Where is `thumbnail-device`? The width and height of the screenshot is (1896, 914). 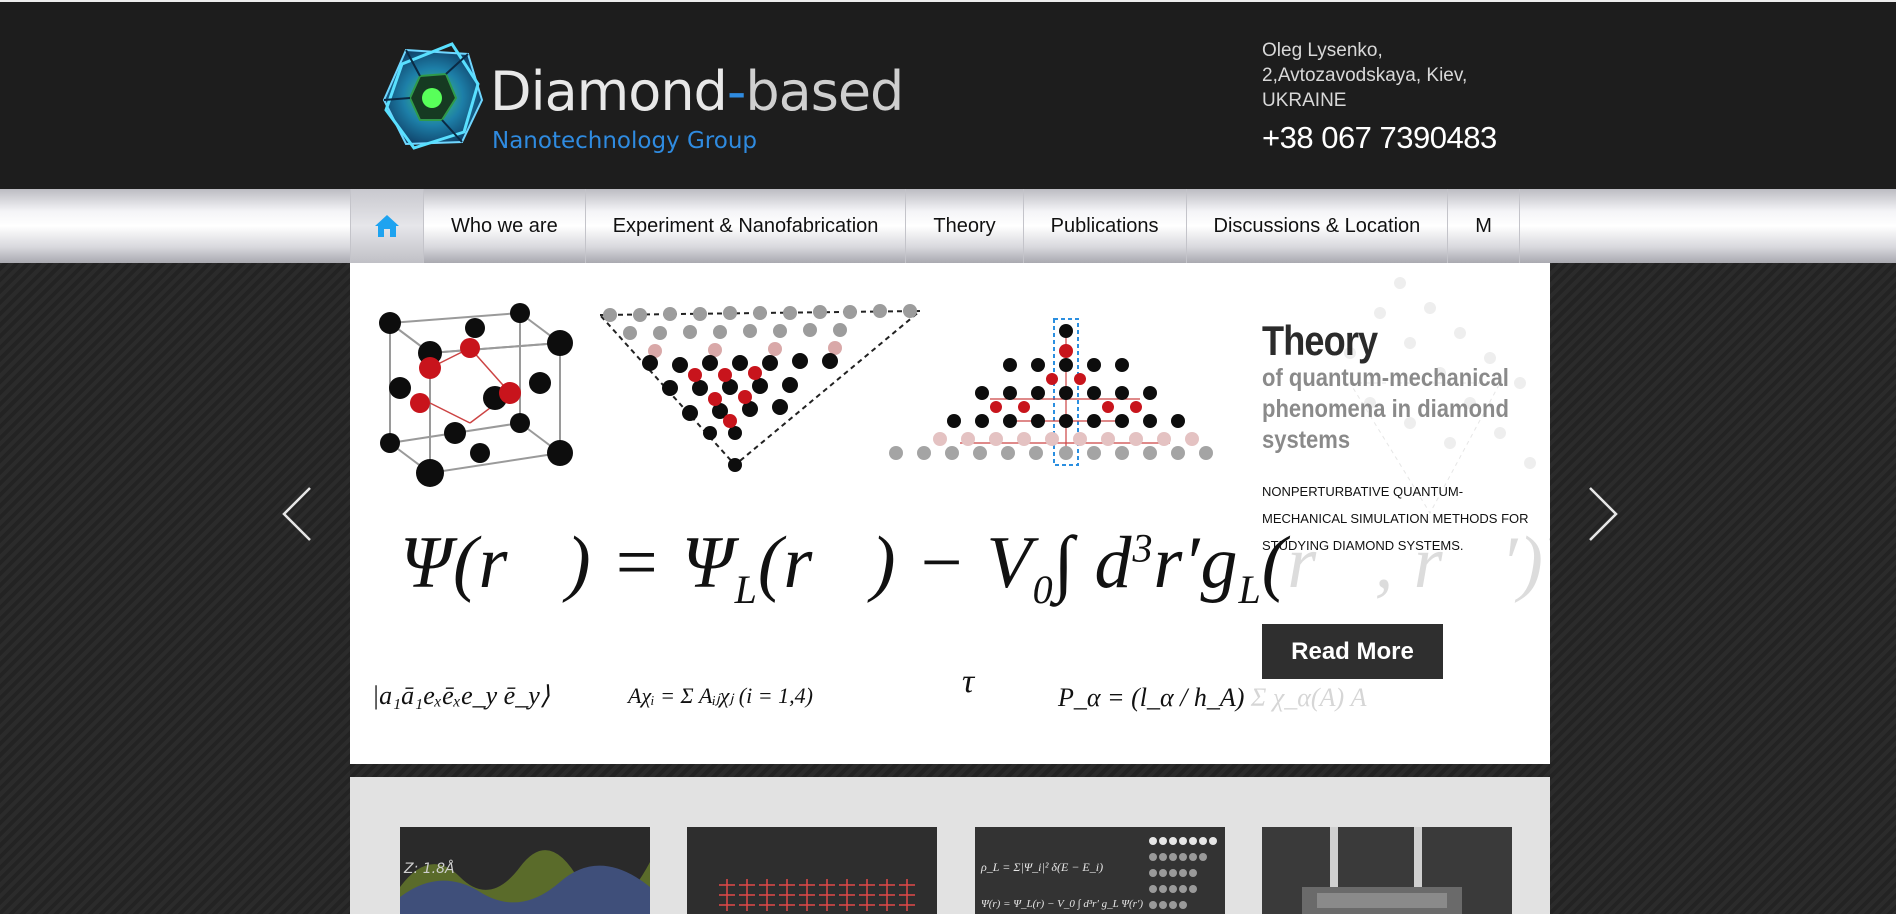 thumbnail-device is located at coordinates (1387, 870).